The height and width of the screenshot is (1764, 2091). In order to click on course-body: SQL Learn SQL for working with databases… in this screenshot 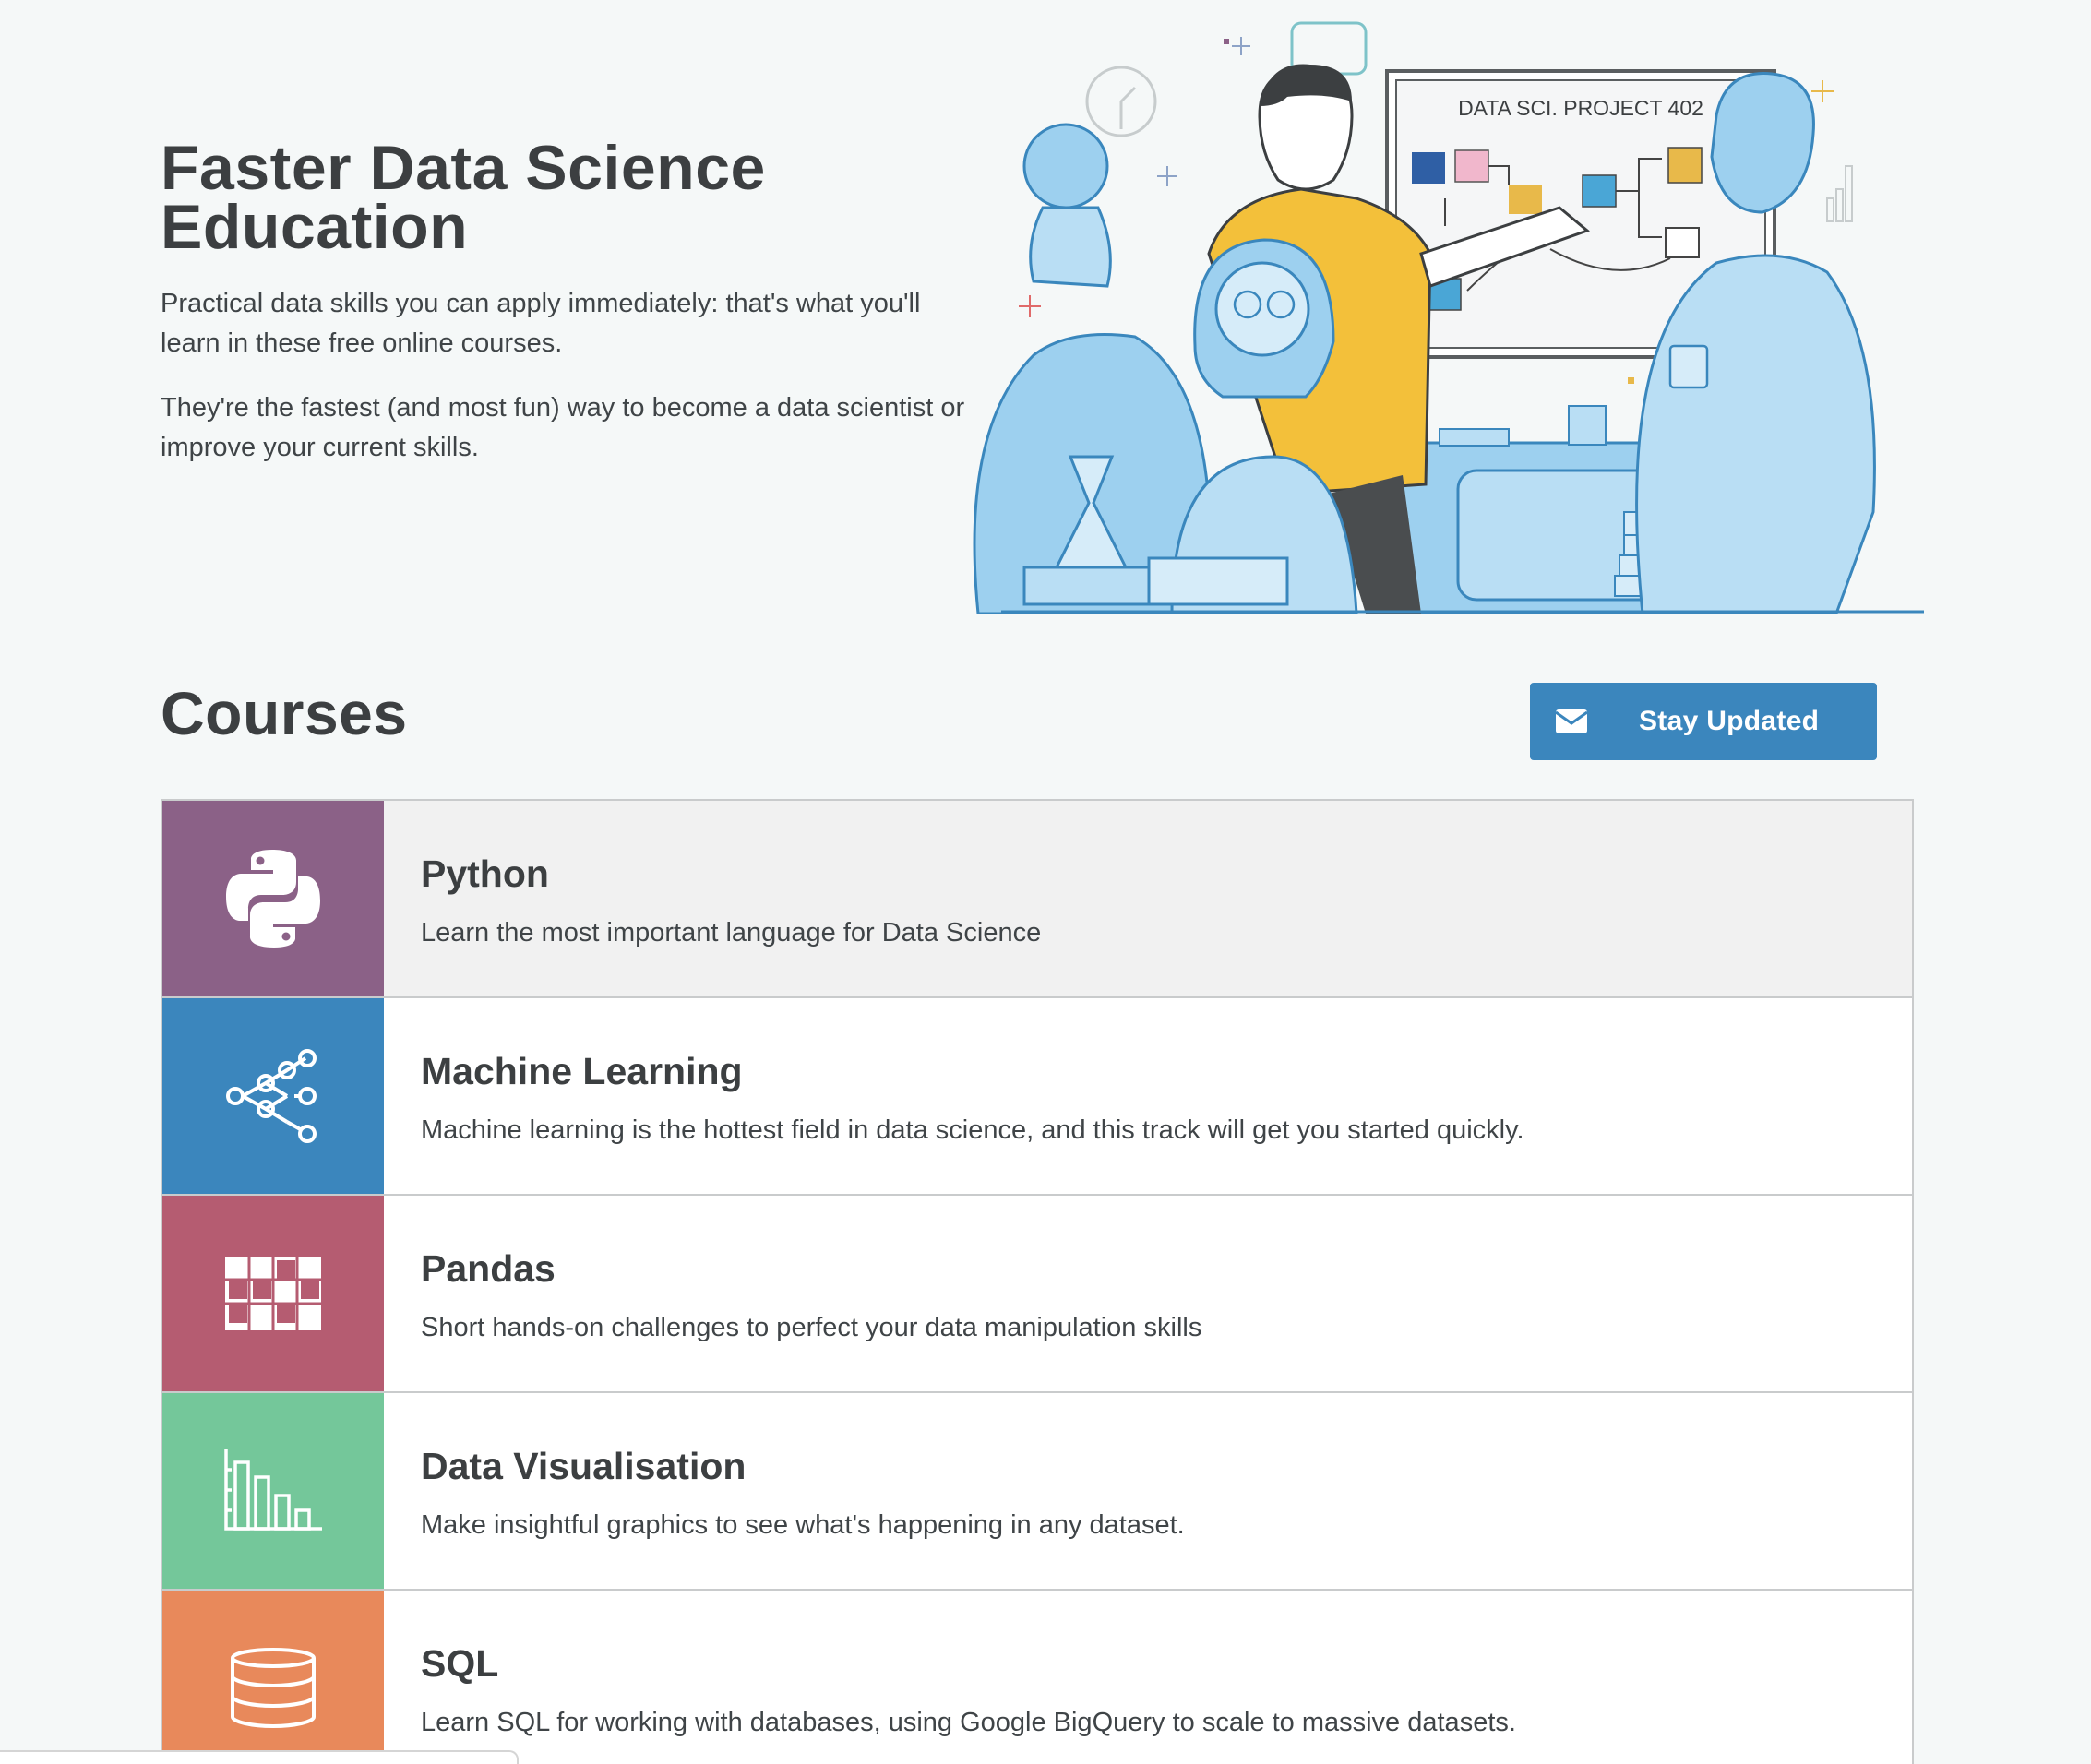, I will do `click(950, 1677)`.